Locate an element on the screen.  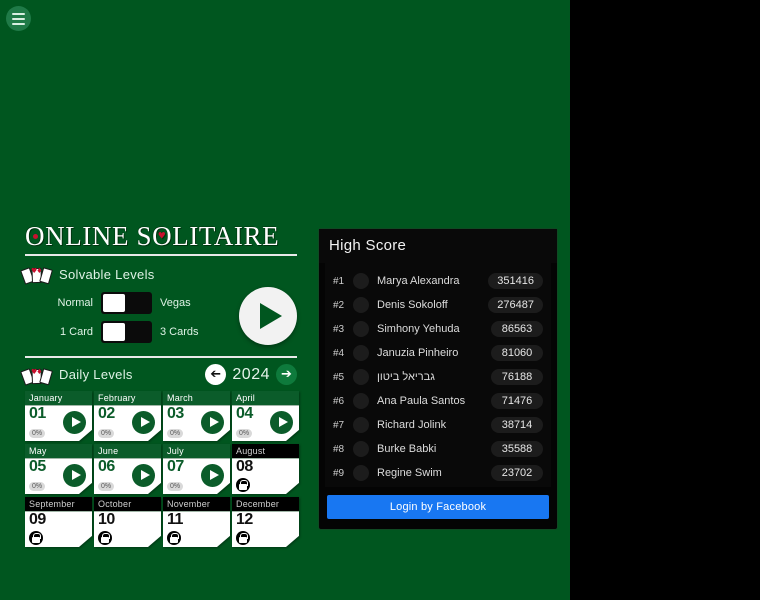
month-card-number: 07 is located at coordinates (175, 467).